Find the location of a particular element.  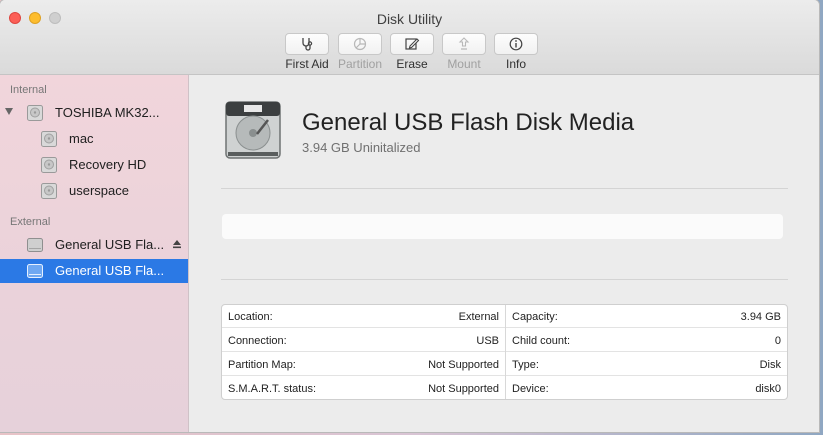

info-key: Type: is located at coordinates (525, 365).